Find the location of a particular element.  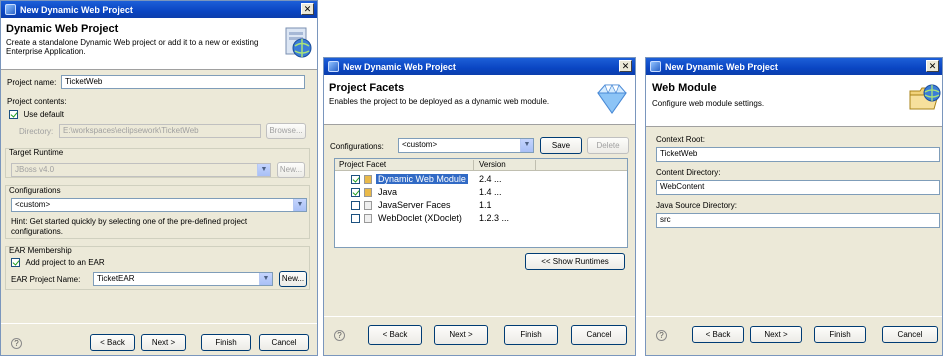

project-name-input: TicketWeb is located at coordinates (183, 82).